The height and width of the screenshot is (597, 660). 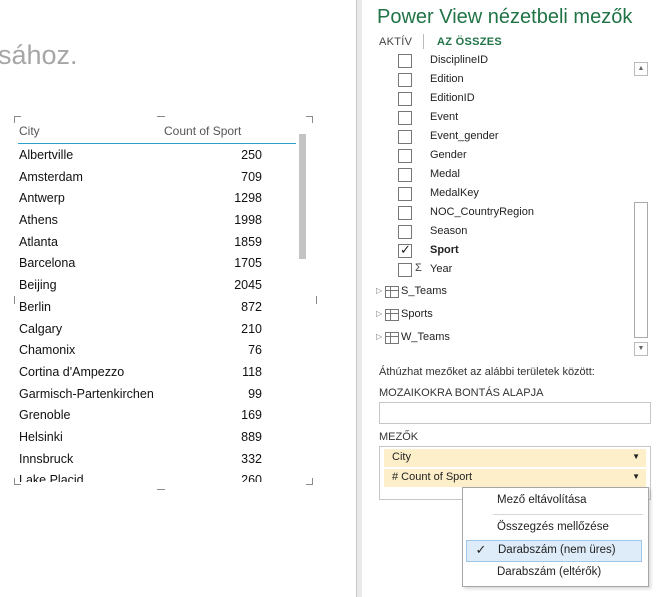 I want to click on table-node: ▷ W_Teams, so click(x=496, y=338).